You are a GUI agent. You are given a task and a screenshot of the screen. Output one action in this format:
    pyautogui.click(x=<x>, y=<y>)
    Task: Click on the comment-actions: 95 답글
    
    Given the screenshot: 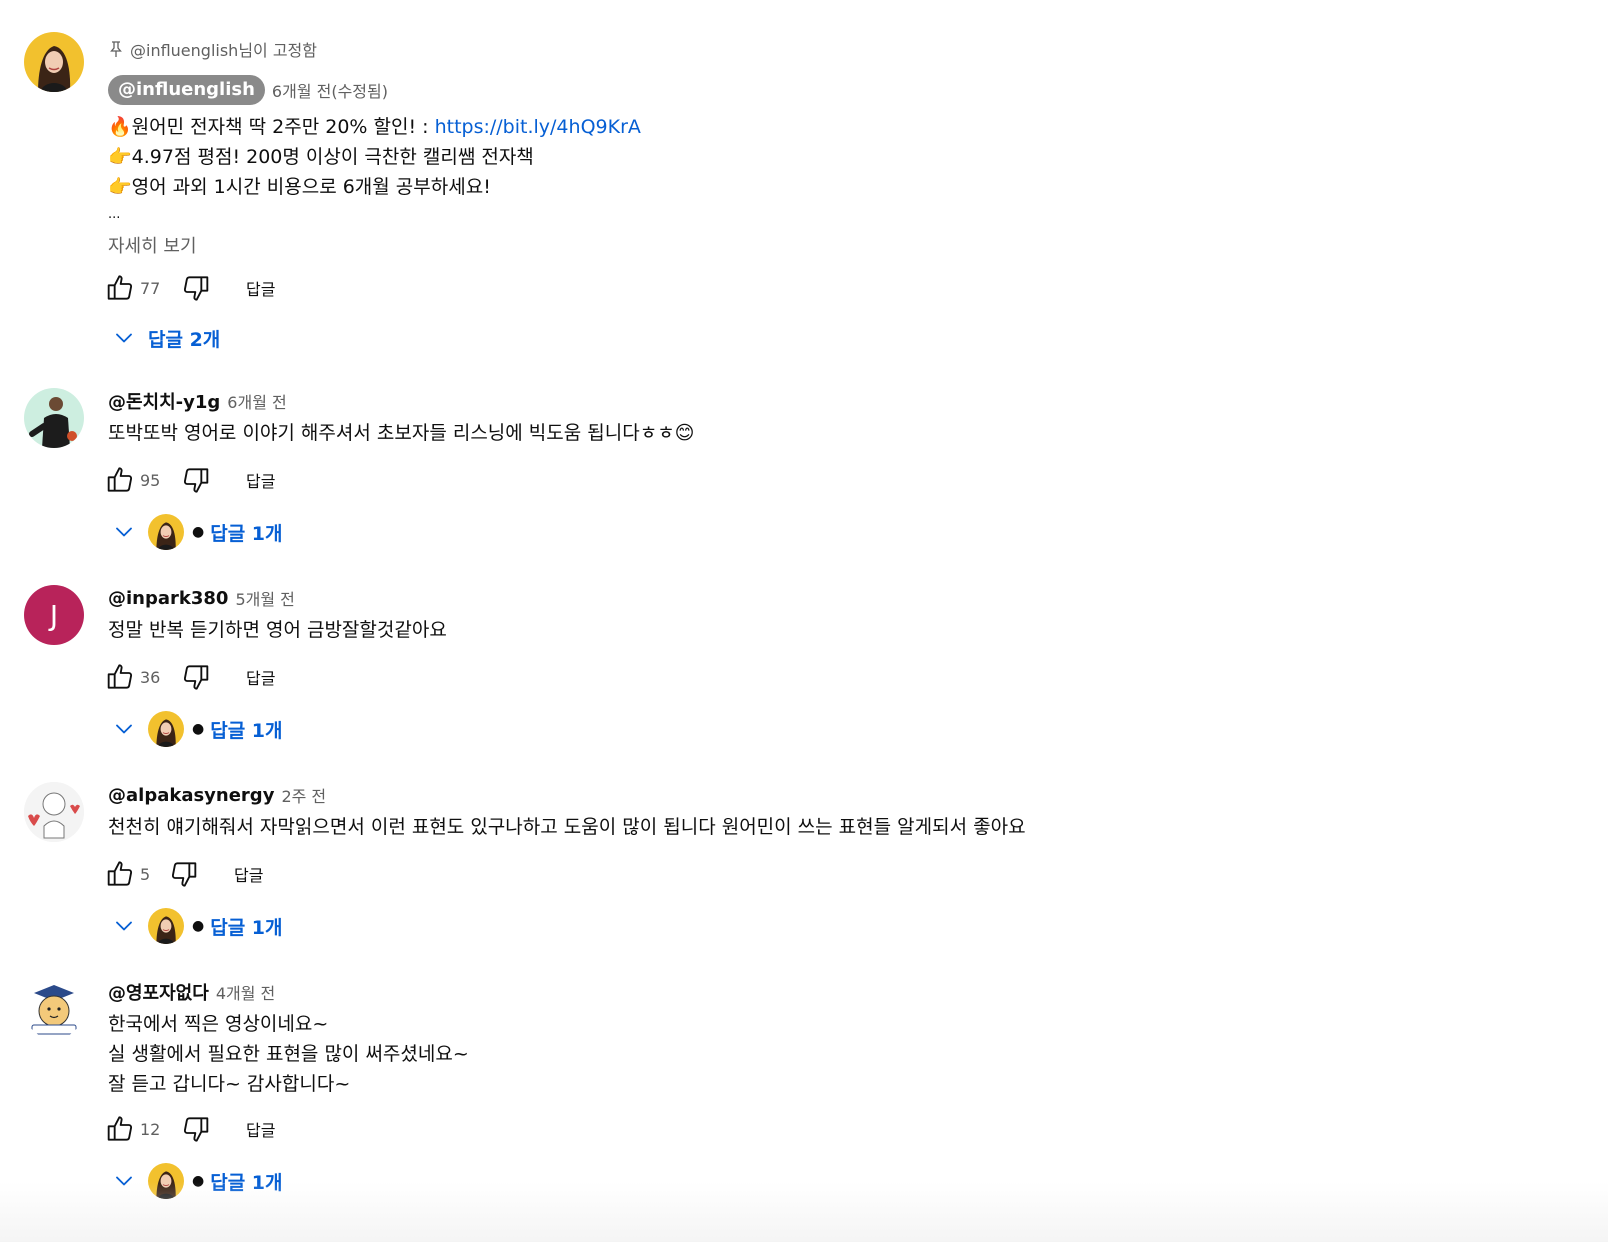 What is the action you would take?
    pyautogui.click(x=189, y=480)
    